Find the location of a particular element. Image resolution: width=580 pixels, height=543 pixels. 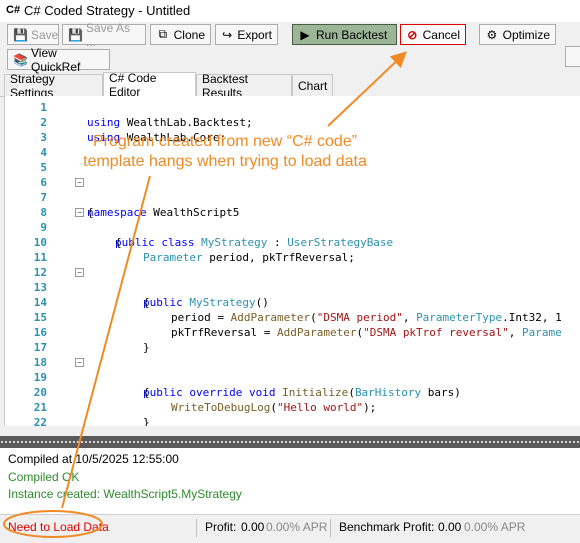

cancel-label: Cancel is located at coordinates (441, 34).